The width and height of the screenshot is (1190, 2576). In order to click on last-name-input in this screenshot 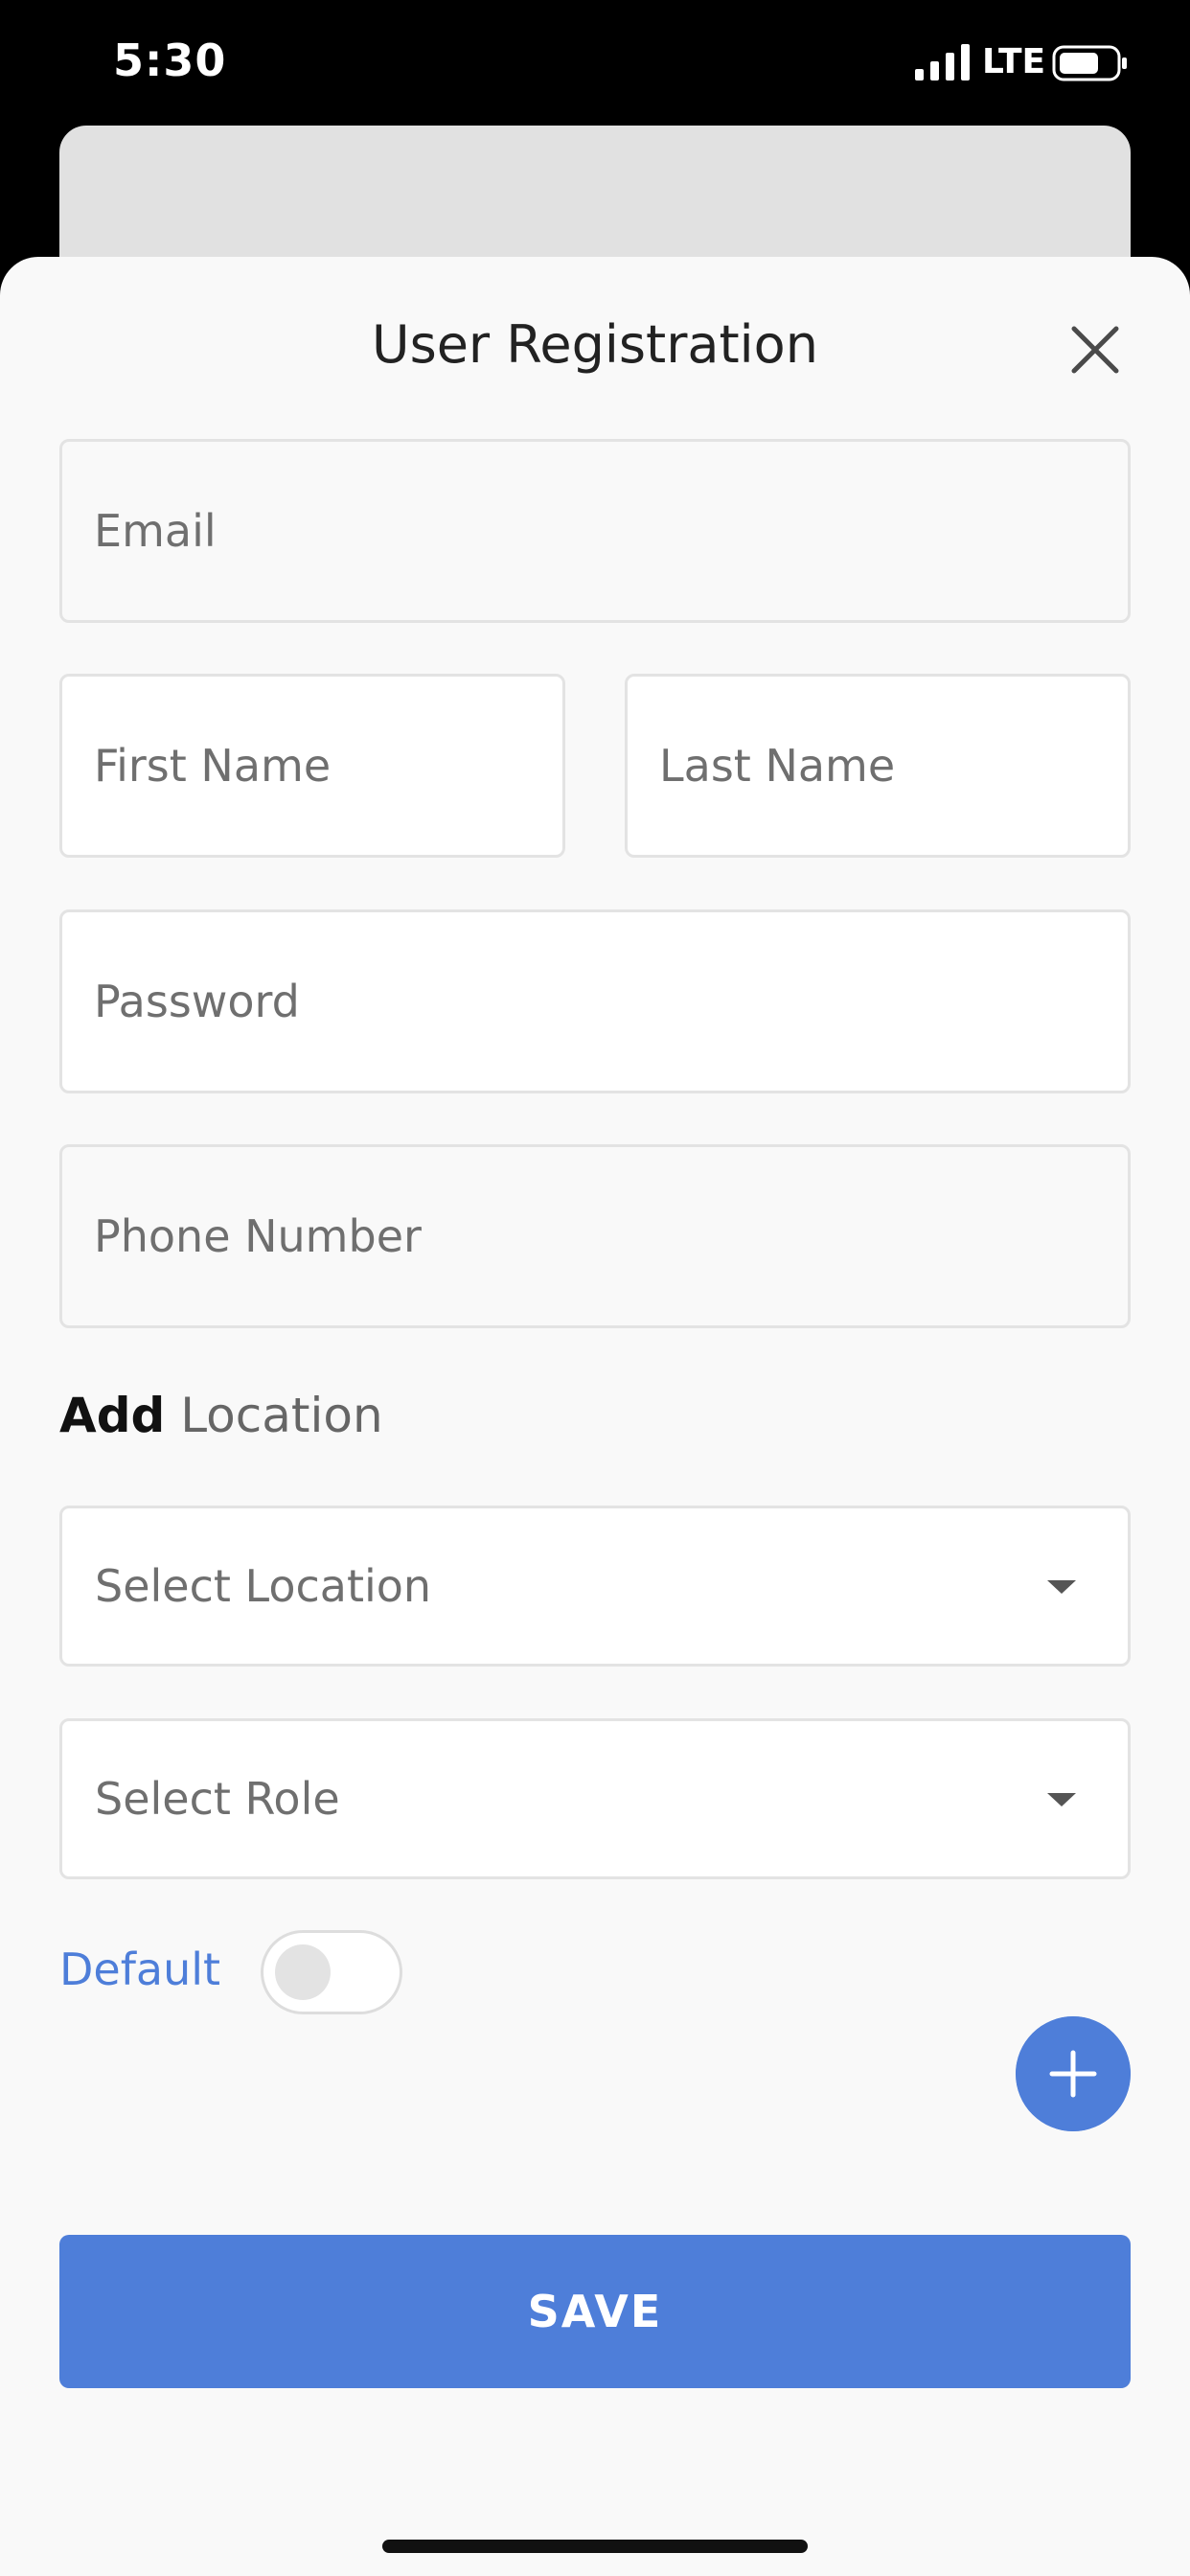, I will do `click(878, 766)`.